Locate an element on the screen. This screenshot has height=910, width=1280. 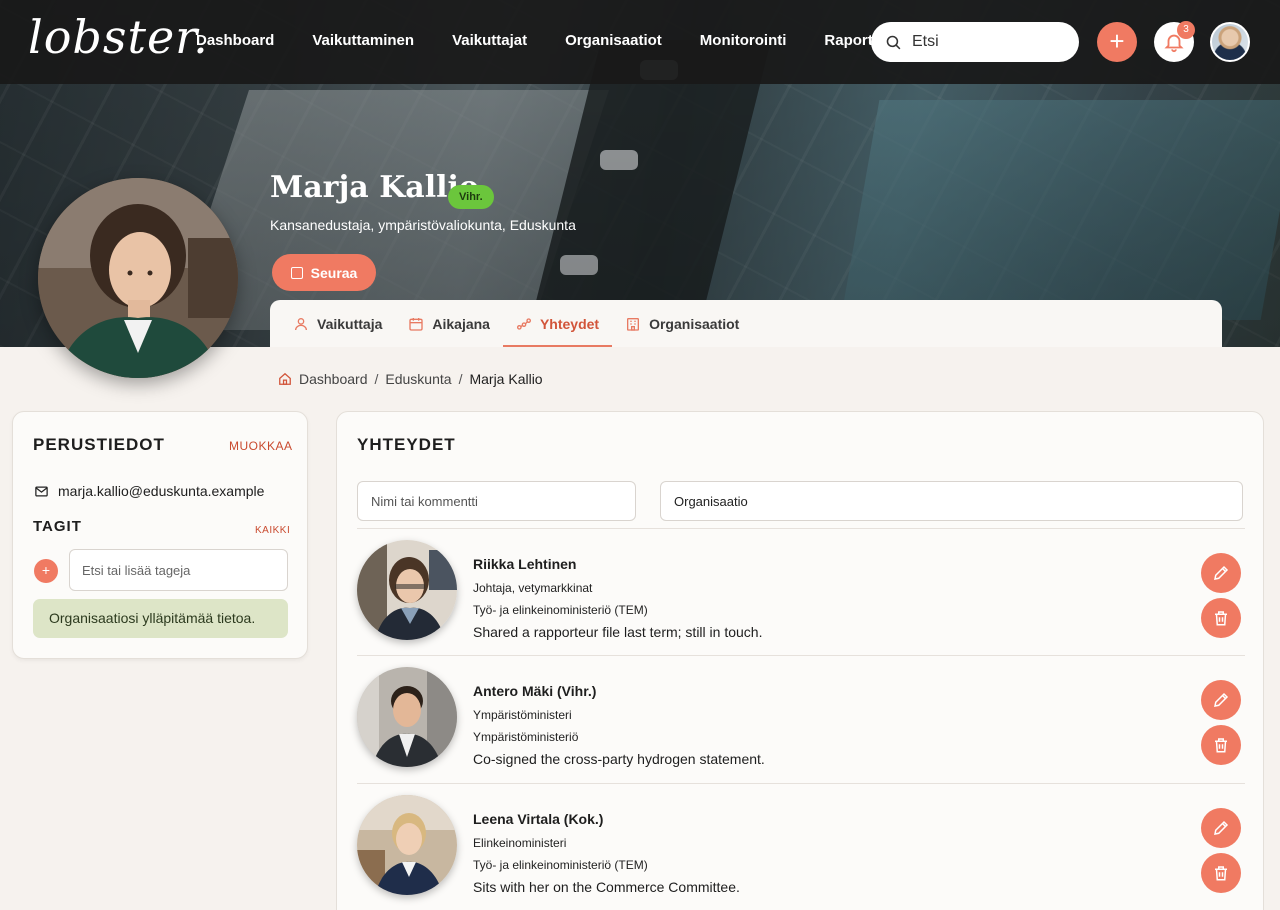
party-badge: Vihr. is located at coordinates (471, 197).